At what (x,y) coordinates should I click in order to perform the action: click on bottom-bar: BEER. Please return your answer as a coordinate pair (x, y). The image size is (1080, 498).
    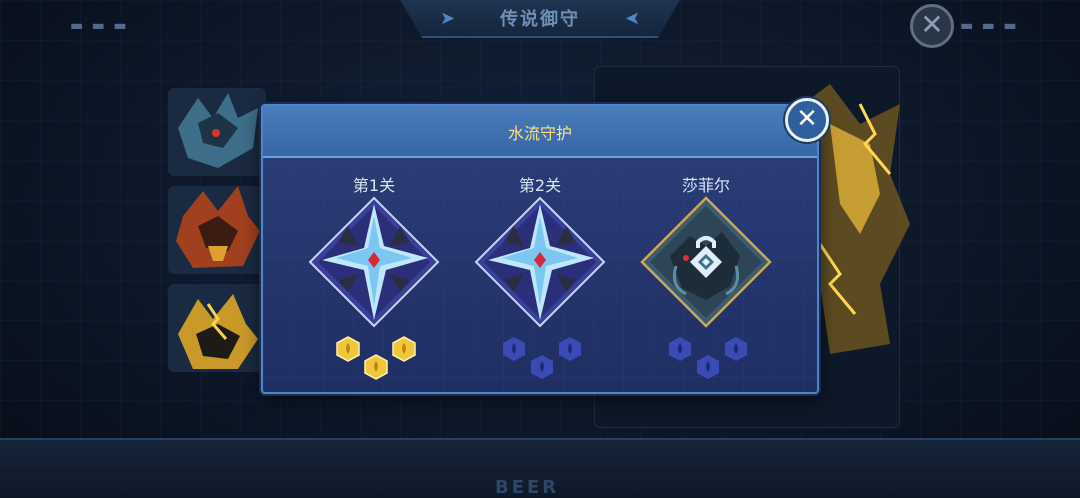
    Looking at the image, I should click on (540, 468).